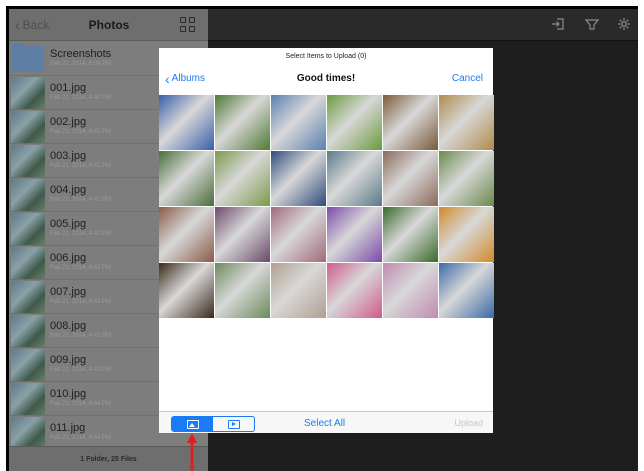 The height and width of the screenshot is (471, 644). Describe the element at coordinates (17, 25) in the screenshot. I see `chevron-left-icon: ‹` at that location.